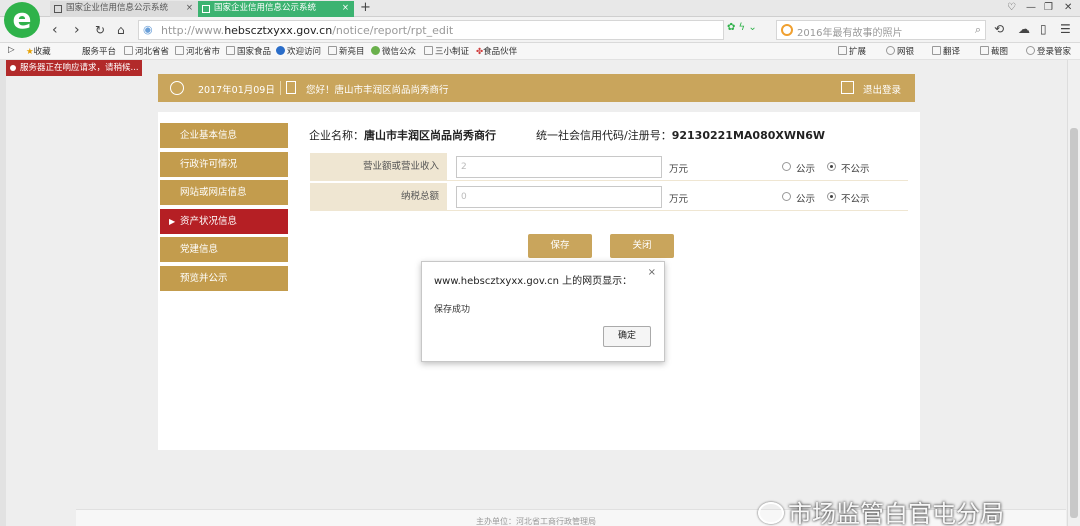  I want to click on bank-icon, so click(890, 50).